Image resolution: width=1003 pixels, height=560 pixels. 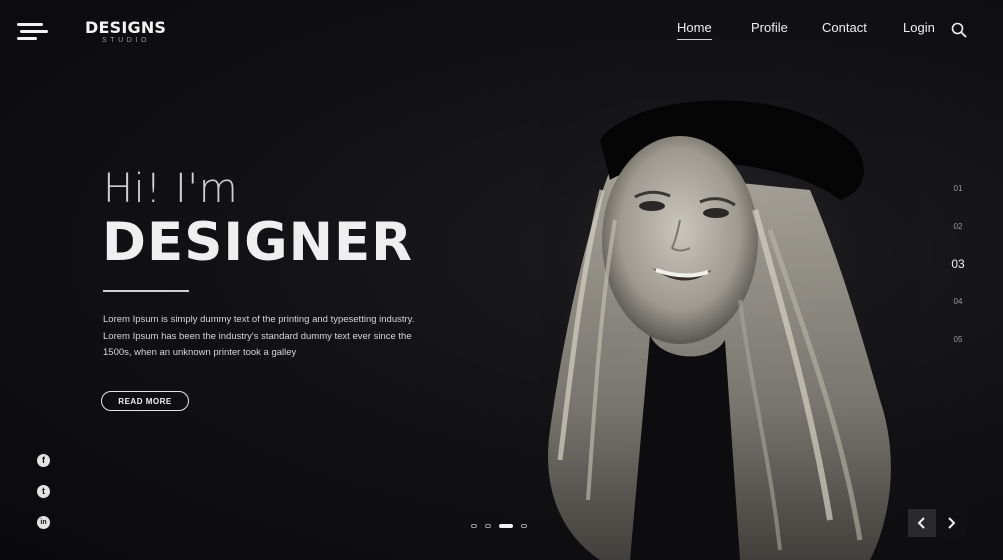 I want to click on linkedin-icon: in, so click(x=43, y=522).